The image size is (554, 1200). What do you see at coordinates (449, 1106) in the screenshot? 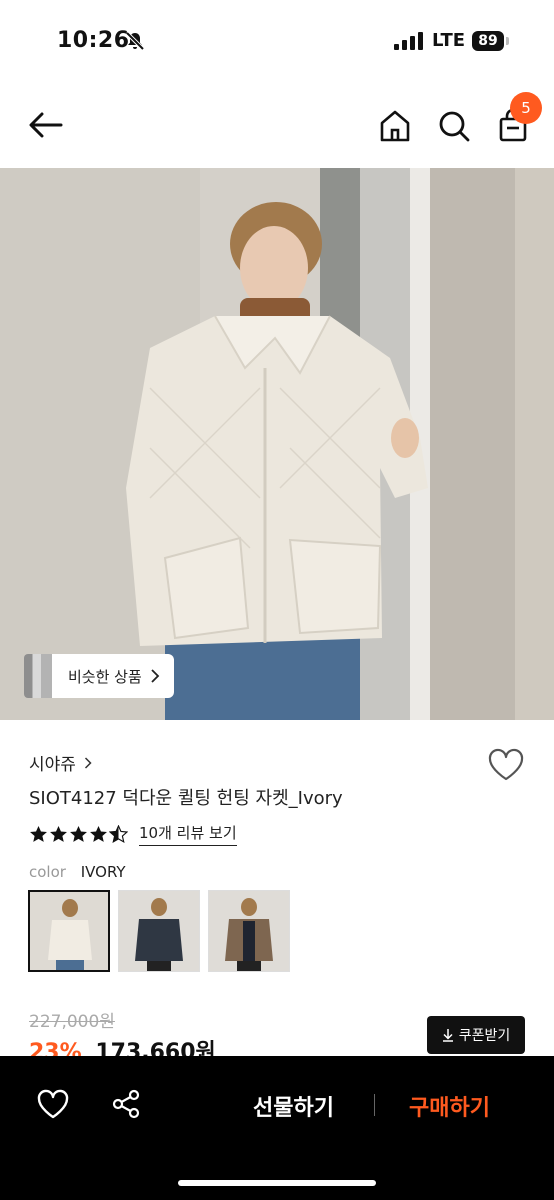
I see `buy-button: 구매하기` at bounding box center [449, 1106].